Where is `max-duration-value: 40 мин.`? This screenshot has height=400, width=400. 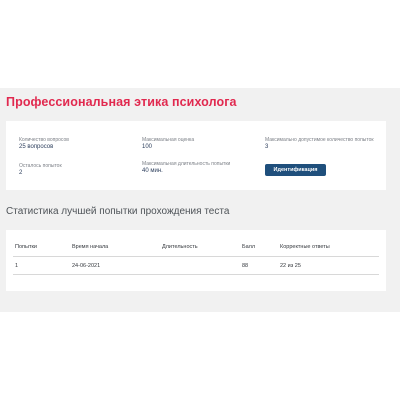 max-duration-value: 40 мин. is located at coordinates (152, 170).